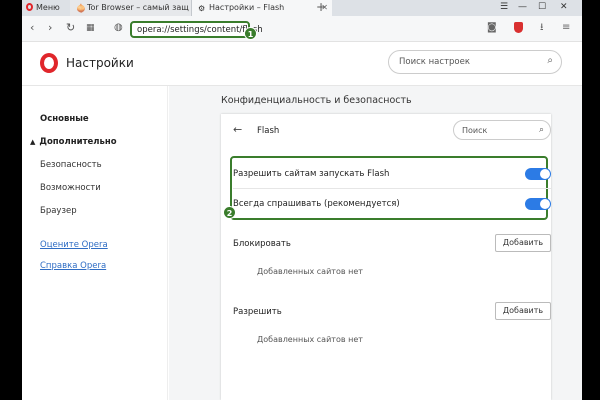 The image size is (600, 400). I want to click on back-icon: ‹, so click(32, 28).